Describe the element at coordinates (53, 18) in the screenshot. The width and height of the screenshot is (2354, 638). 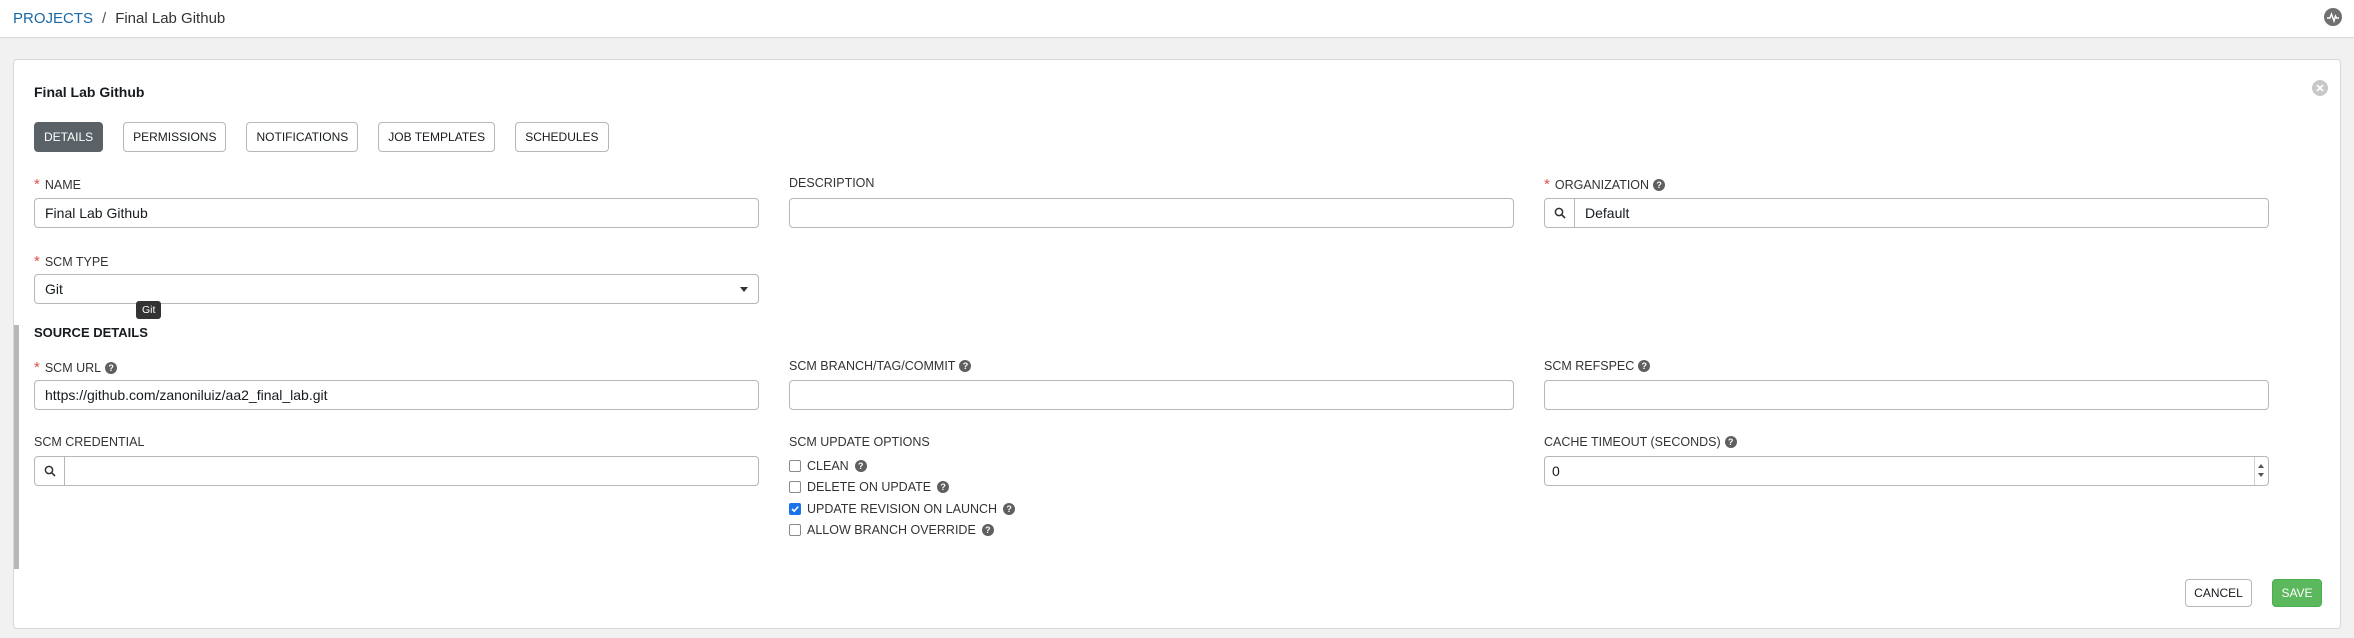
I see `breadcrumb-projects-link: PROJECTS` at that location.